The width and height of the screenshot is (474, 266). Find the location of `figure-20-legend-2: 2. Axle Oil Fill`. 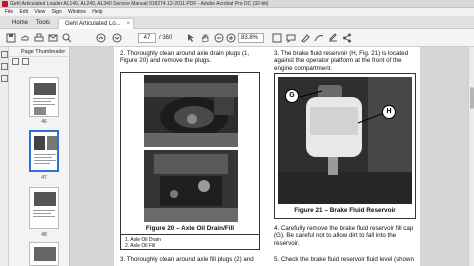

figure-20-legend-2: 2. Axle Oil Fill is located at coordinates (140, 246).